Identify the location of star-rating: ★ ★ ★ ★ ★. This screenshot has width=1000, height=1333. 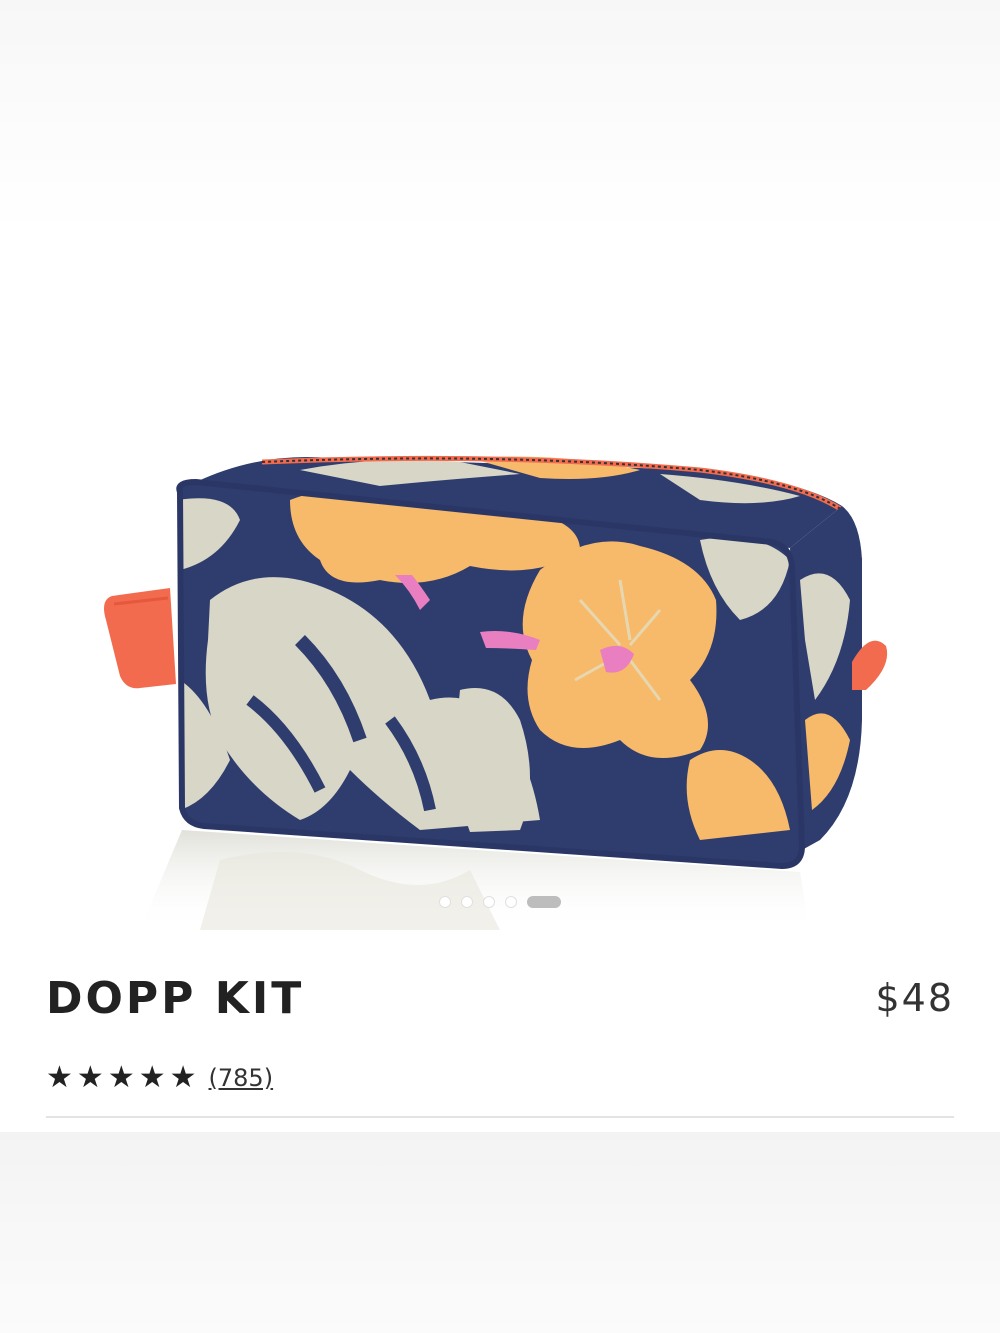
(121, 1078).